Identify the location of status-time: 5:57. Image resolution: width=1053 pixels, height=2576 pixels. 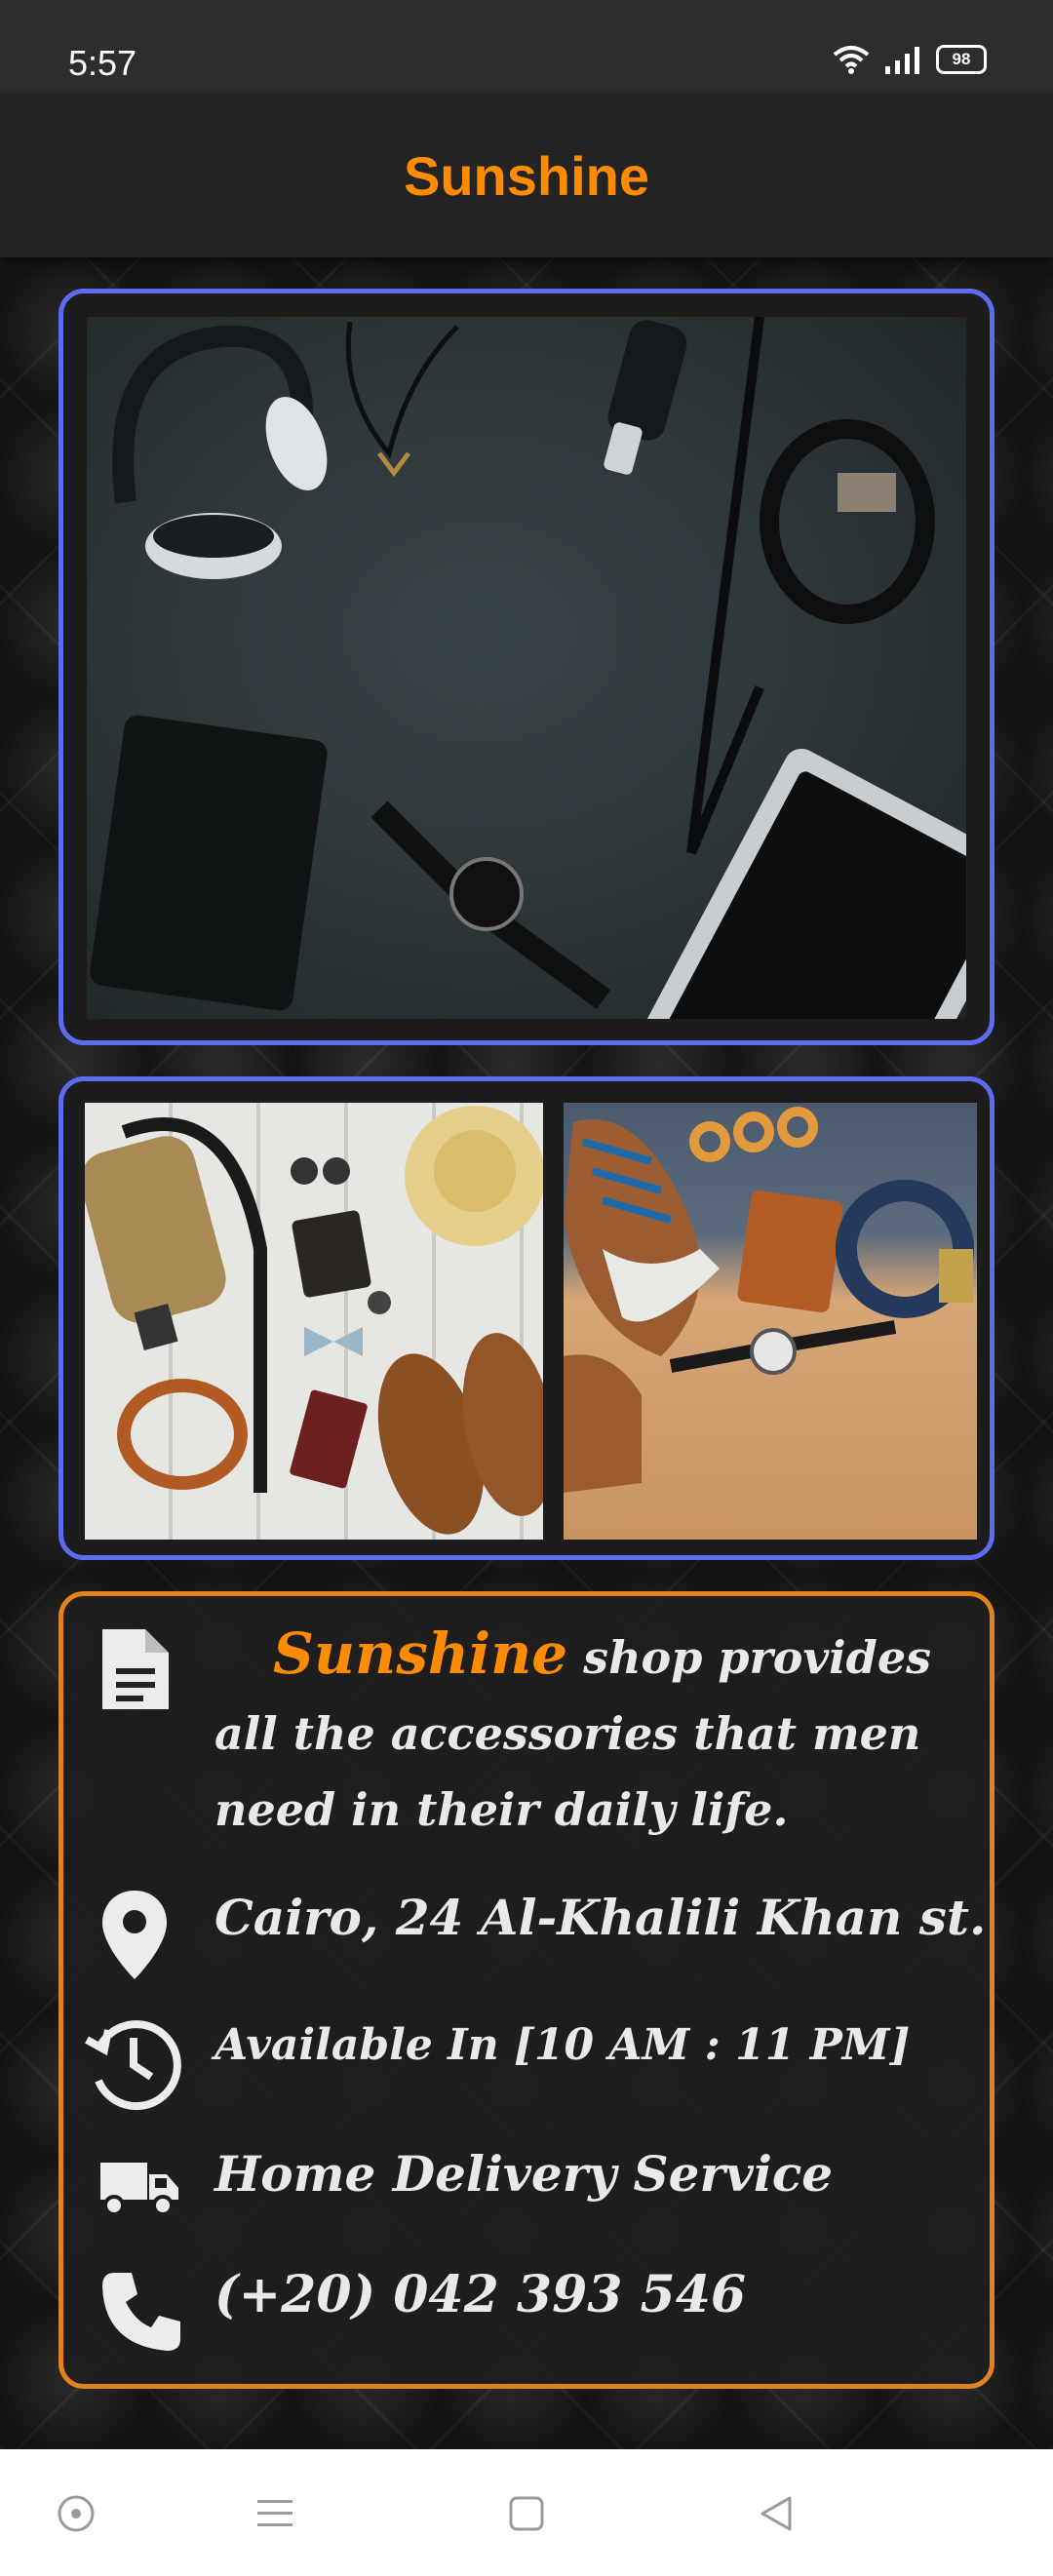
(102, 63).